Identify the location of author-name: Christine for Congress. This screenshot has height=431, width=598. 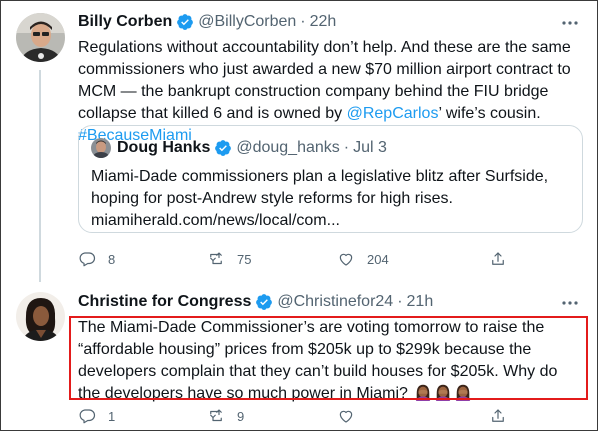
(164, 302).